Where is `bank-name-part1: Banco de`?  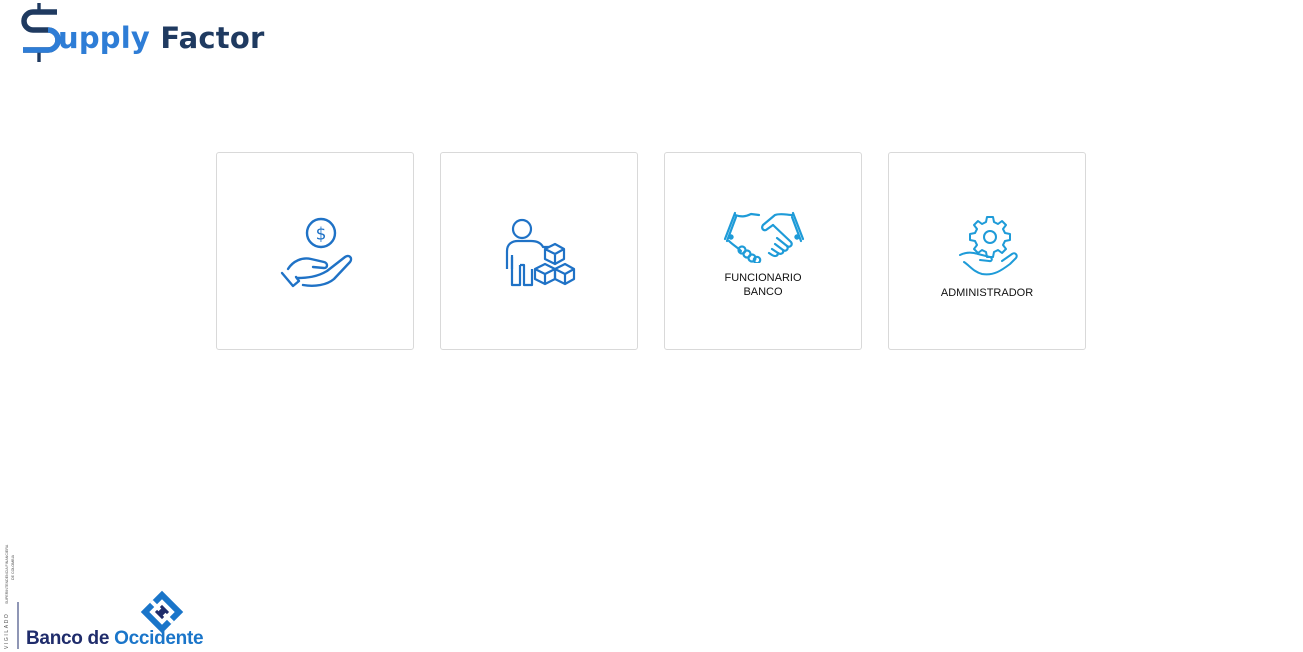
bank-name-part1: Banco de is located at coordinates (68, 638).